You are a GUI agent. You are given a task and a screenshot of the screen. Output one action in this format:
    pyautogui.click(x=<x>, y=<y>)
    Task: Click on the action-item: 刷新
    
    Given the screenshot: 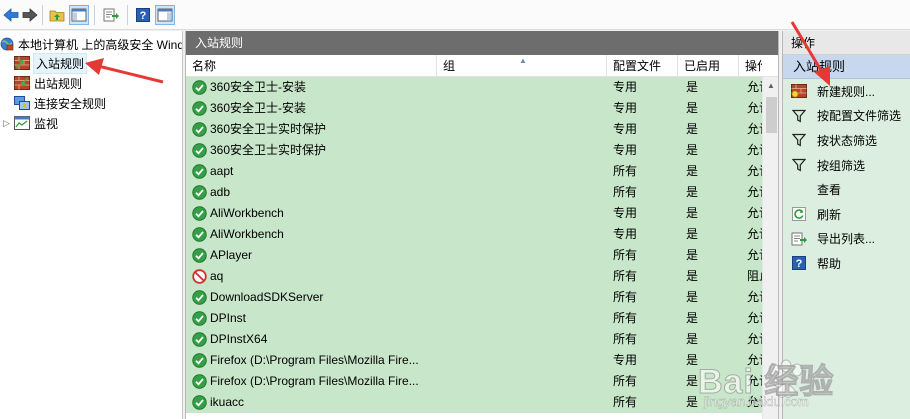 What is the action you would take?
    pyautogui.click(x=846, y=214)
    